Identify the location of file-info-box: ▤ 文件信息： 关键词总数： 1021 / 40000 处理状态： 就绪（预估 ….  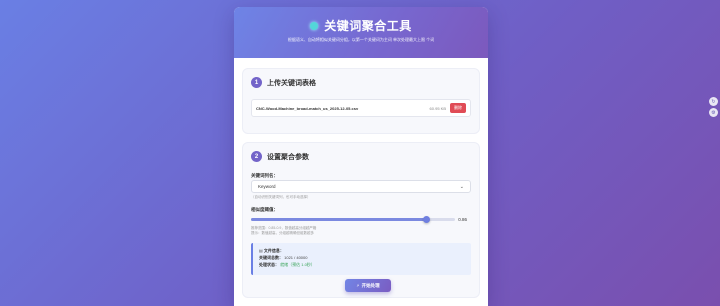
(361, 259).